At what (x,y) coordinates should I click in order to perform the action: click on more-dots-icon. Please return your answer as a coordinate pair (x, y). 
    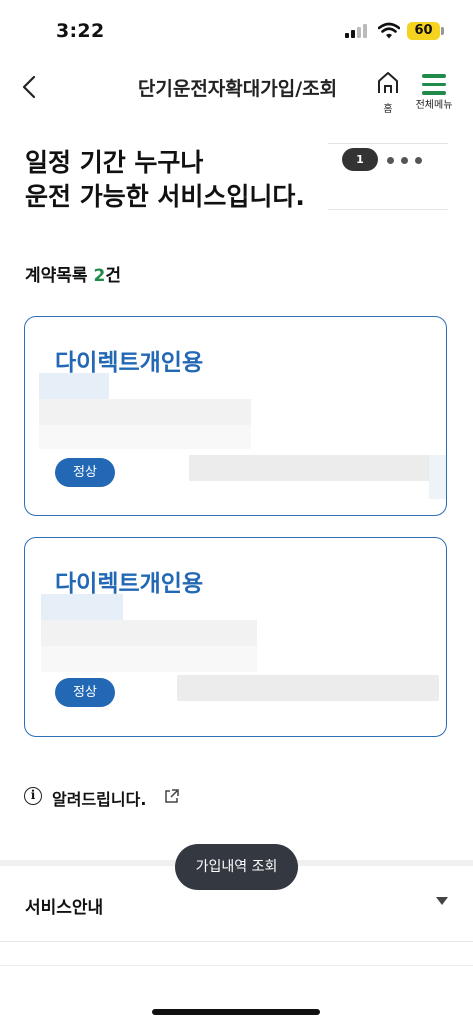
    Looking at the image, I should click on (406, 160).